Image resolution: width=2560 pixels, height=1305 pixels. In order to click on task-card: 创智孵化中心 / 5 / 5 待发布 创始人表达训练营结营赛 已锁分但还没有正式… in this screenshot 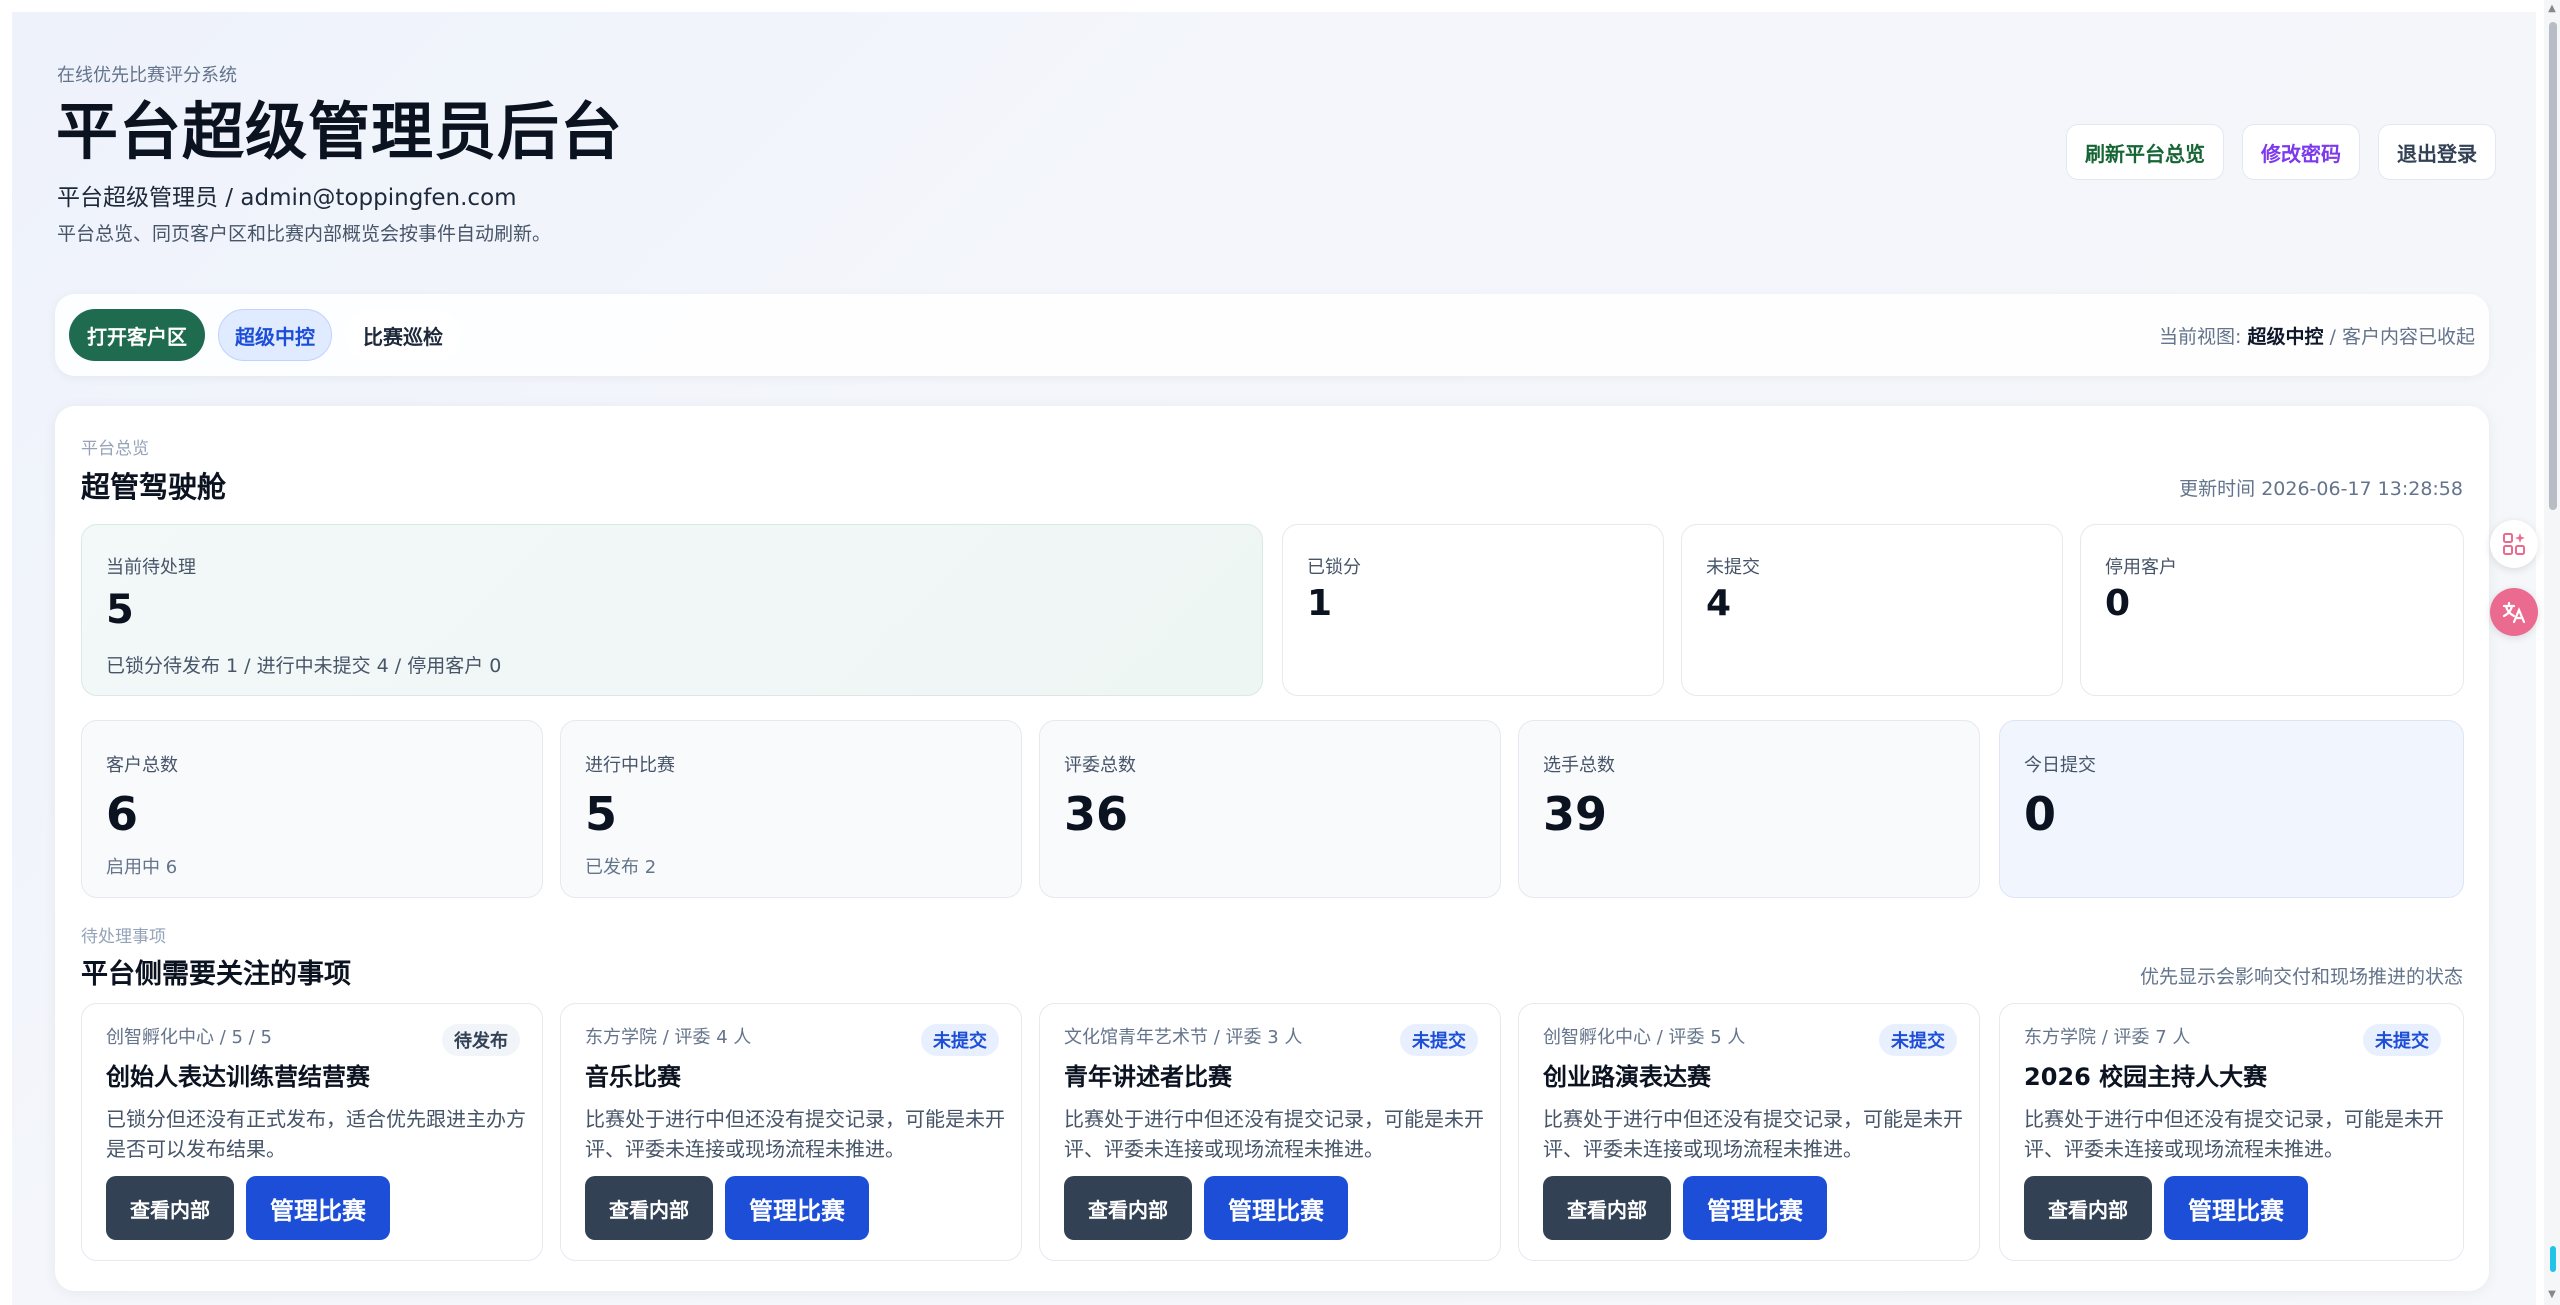, I will do `click(312, 1132)`.